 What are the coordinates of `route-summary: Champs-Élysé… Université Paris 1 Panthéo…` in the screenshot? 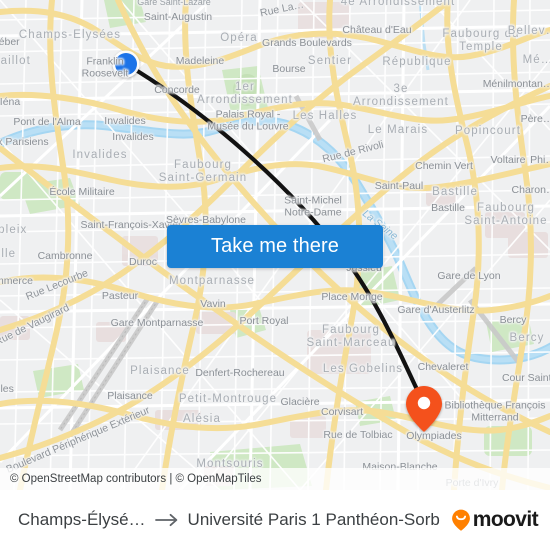 It's located at (230, 520).